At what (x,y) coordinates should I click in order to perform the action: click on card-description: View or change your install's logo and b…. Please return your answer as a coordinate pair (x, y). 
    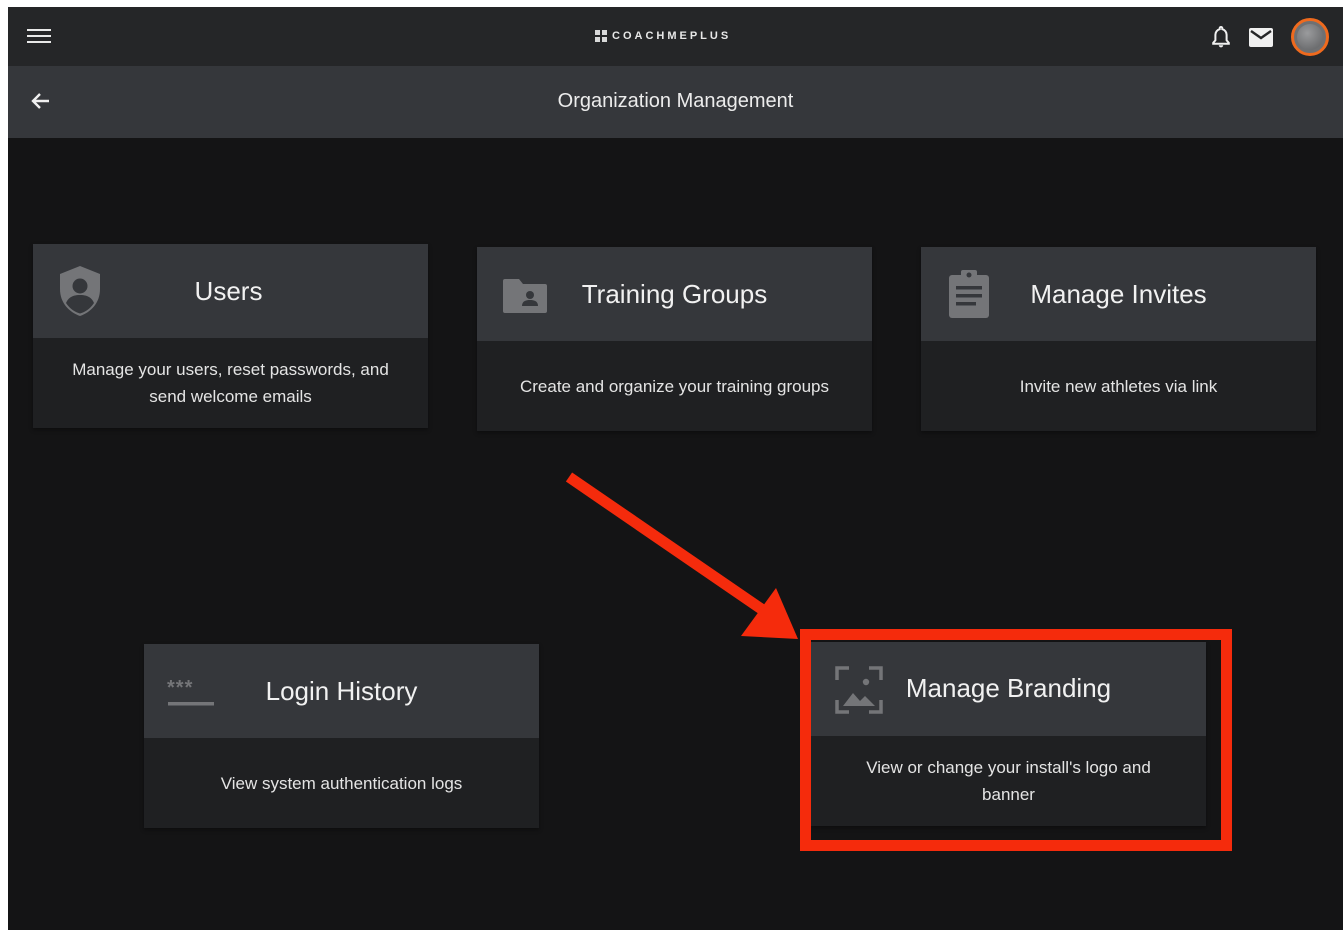
    Looking at the image, I should click on (1008, 781).